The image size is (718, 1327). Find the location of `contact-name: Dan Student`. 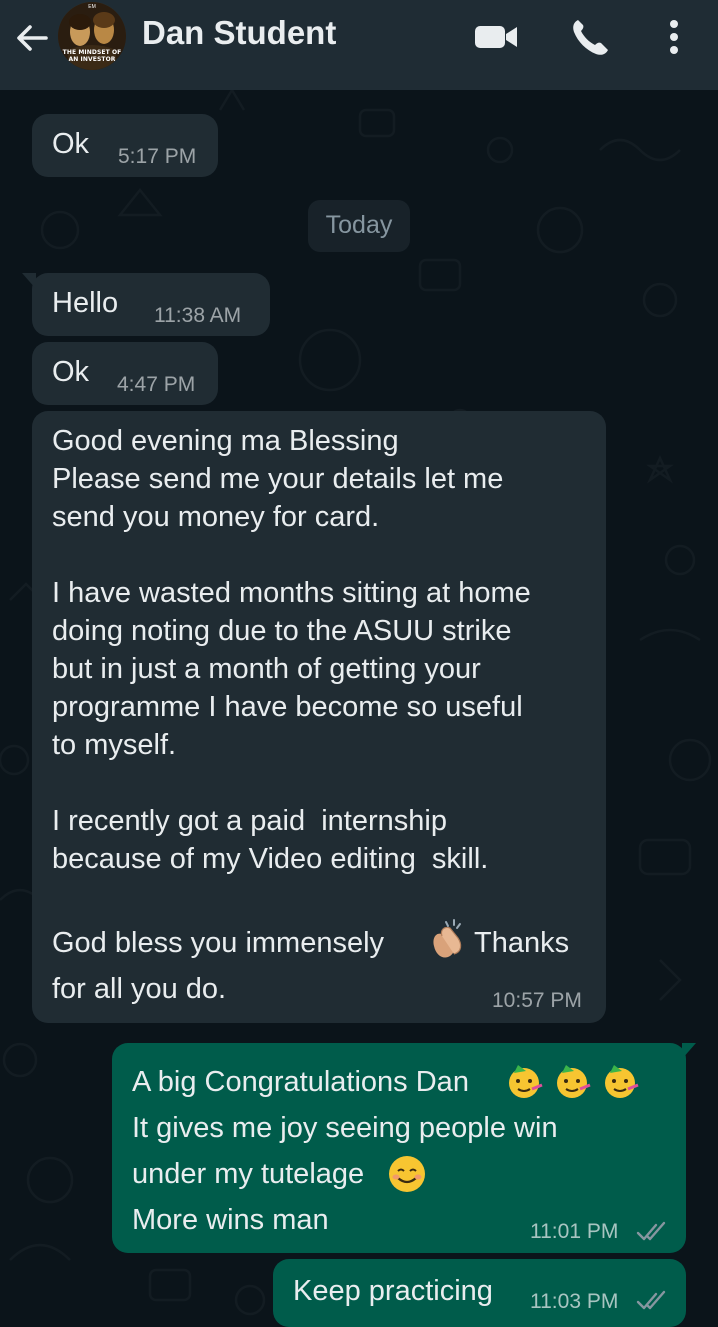

contact-name: Dan Student is located at coordinates (239, 33).